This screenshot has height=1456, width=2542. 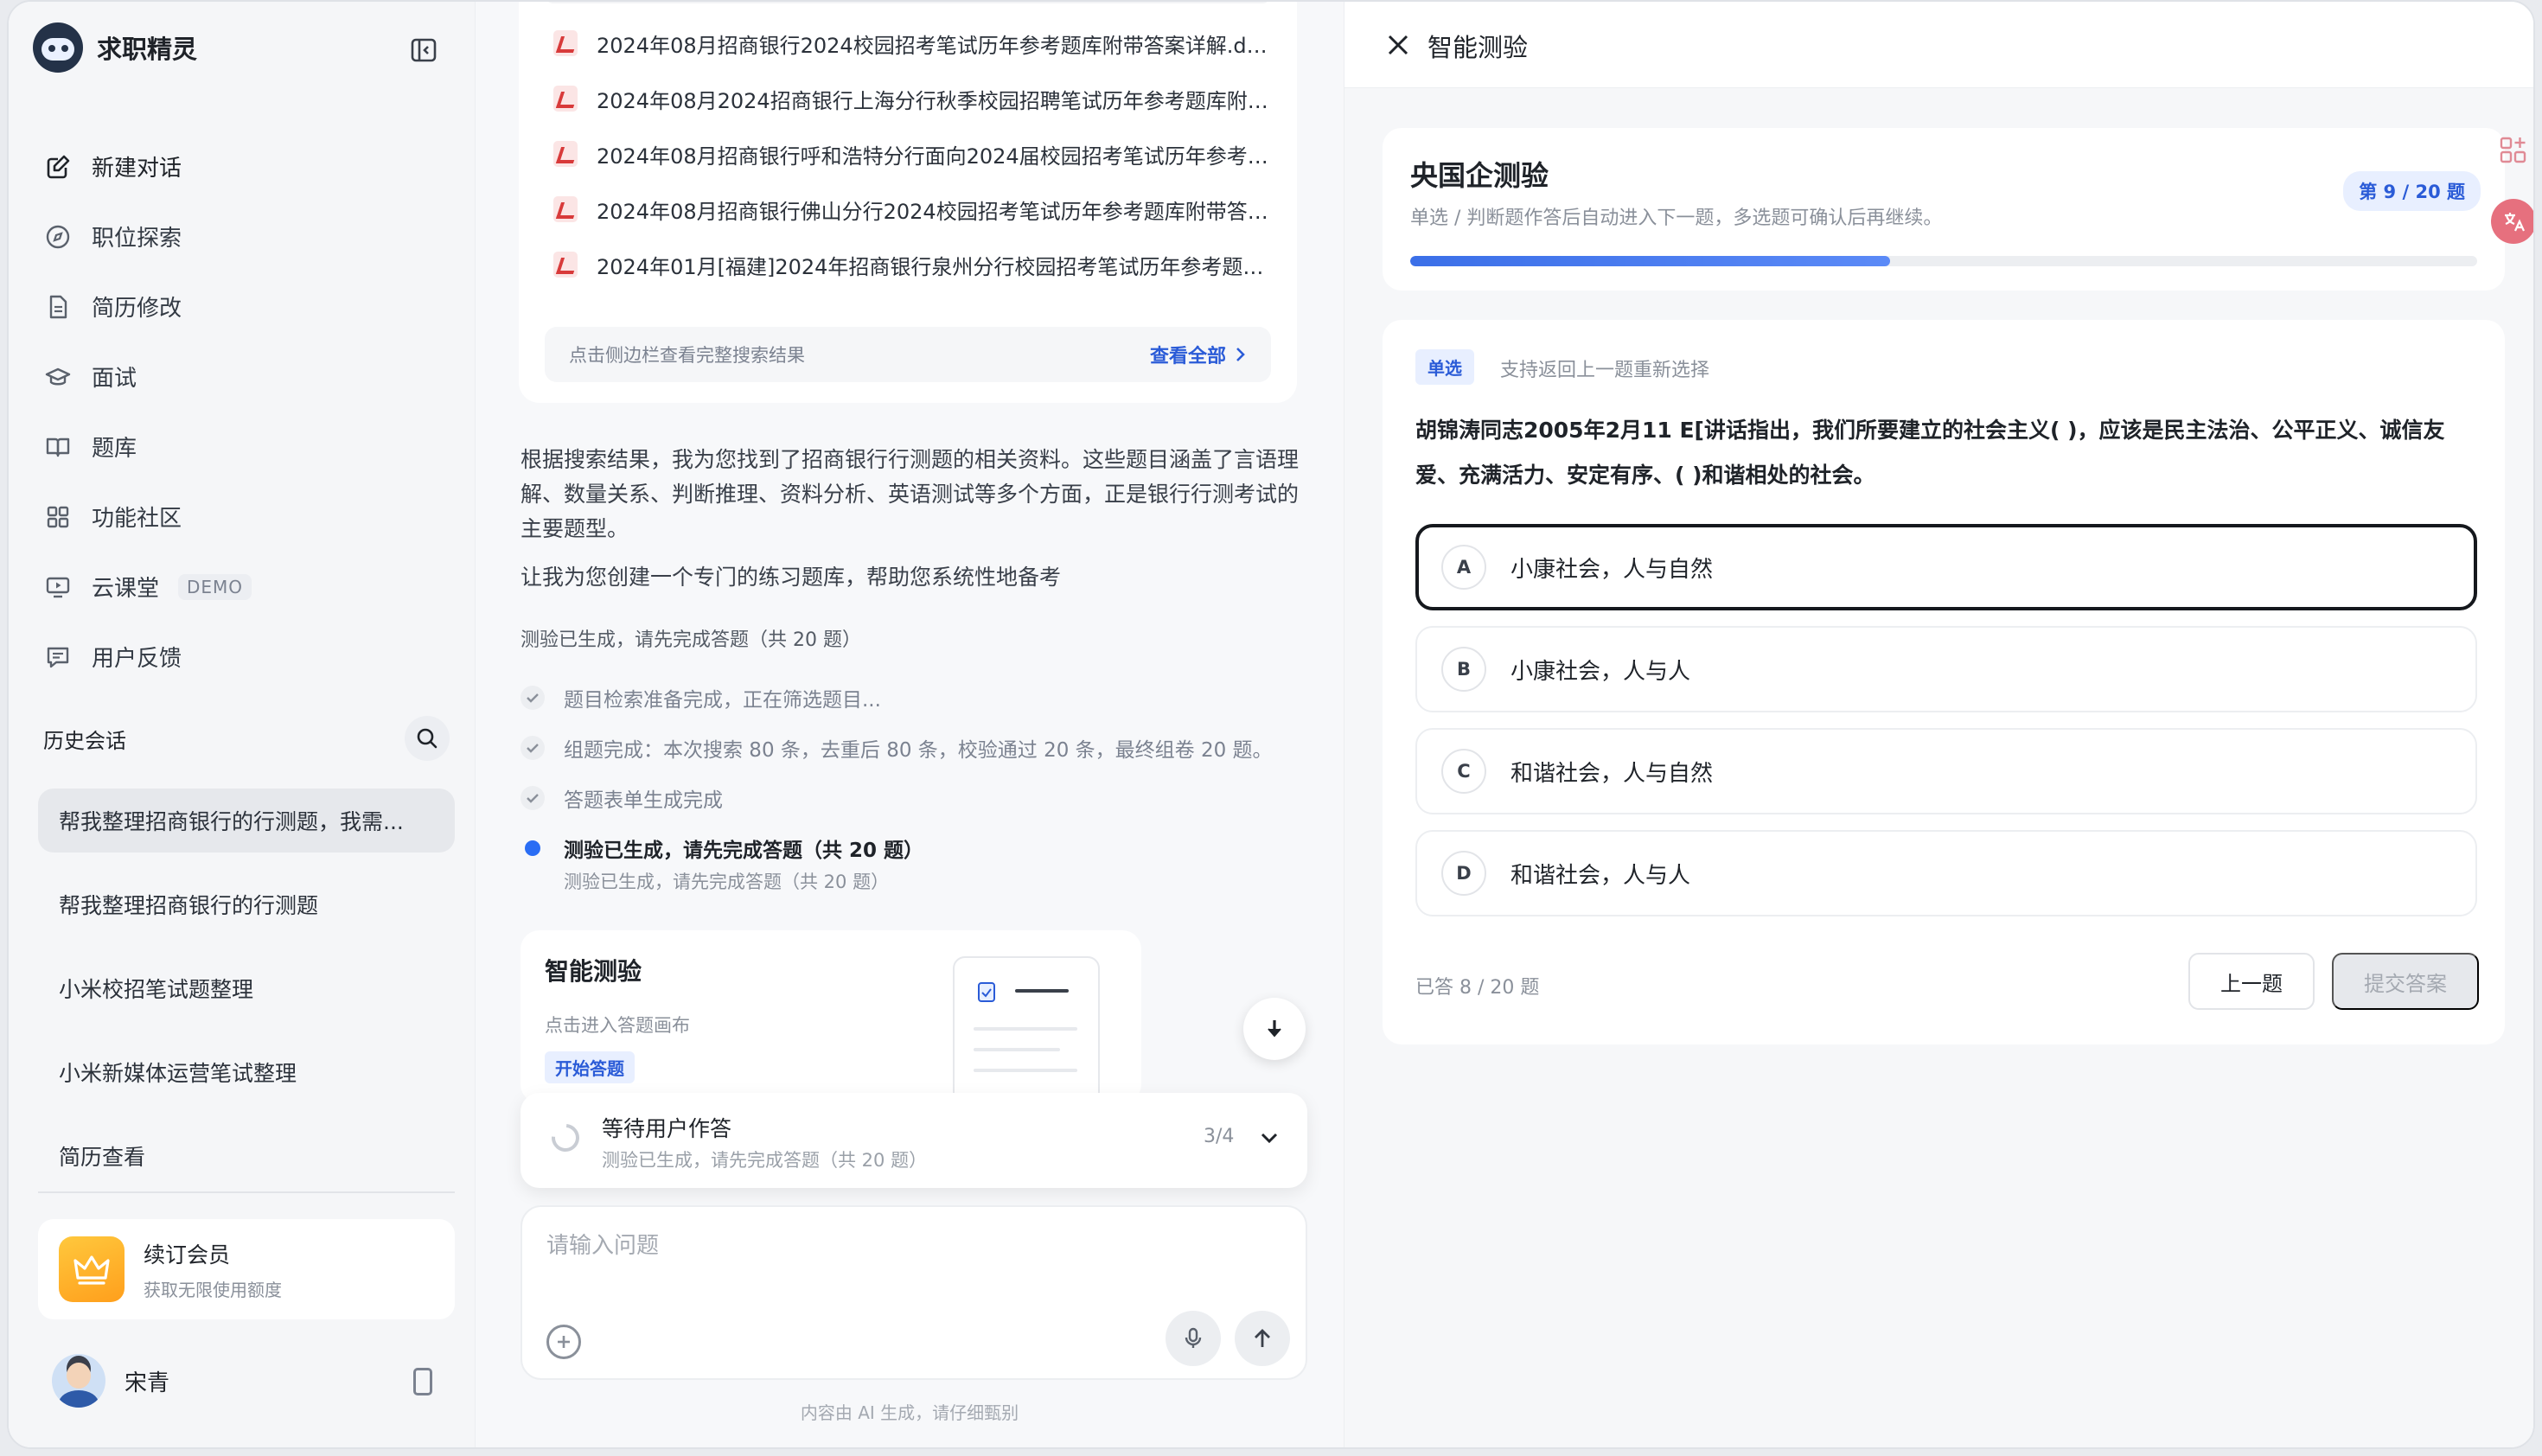 What do you see at coordinates (914, 1141) in the screenshot?
I see `task-status-bar: 等待用户作答 测验已生成，请先完成答题（共 20 题） 3/4` at bounding box center [914, 1141].